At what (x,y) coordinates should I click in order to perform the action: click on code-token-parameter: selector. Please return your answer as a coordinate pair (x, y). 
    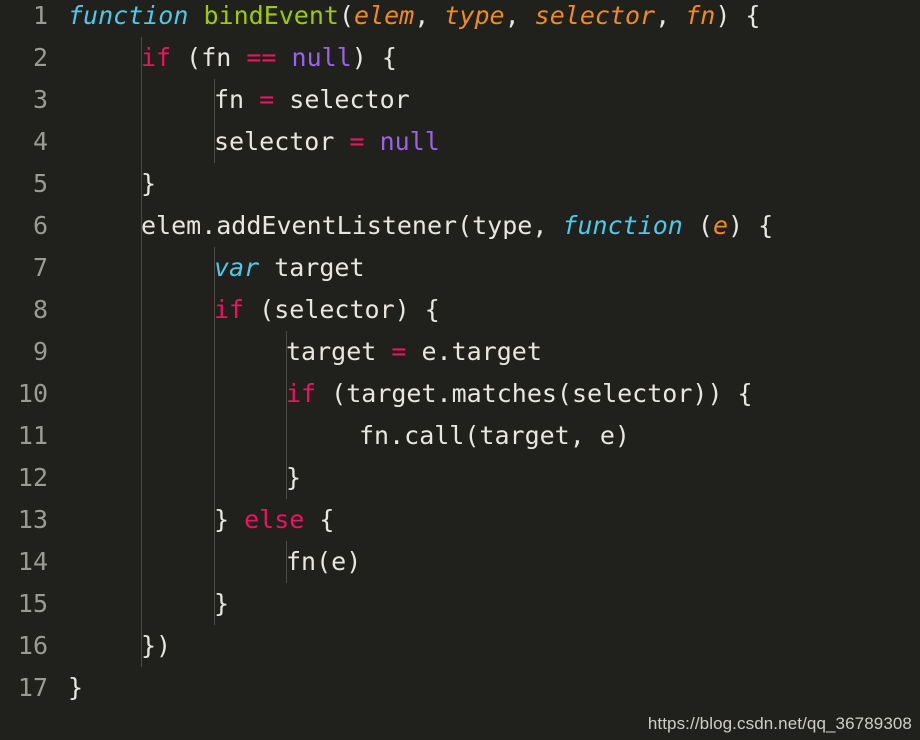
    Looking at the image, I should click on (595, 15).